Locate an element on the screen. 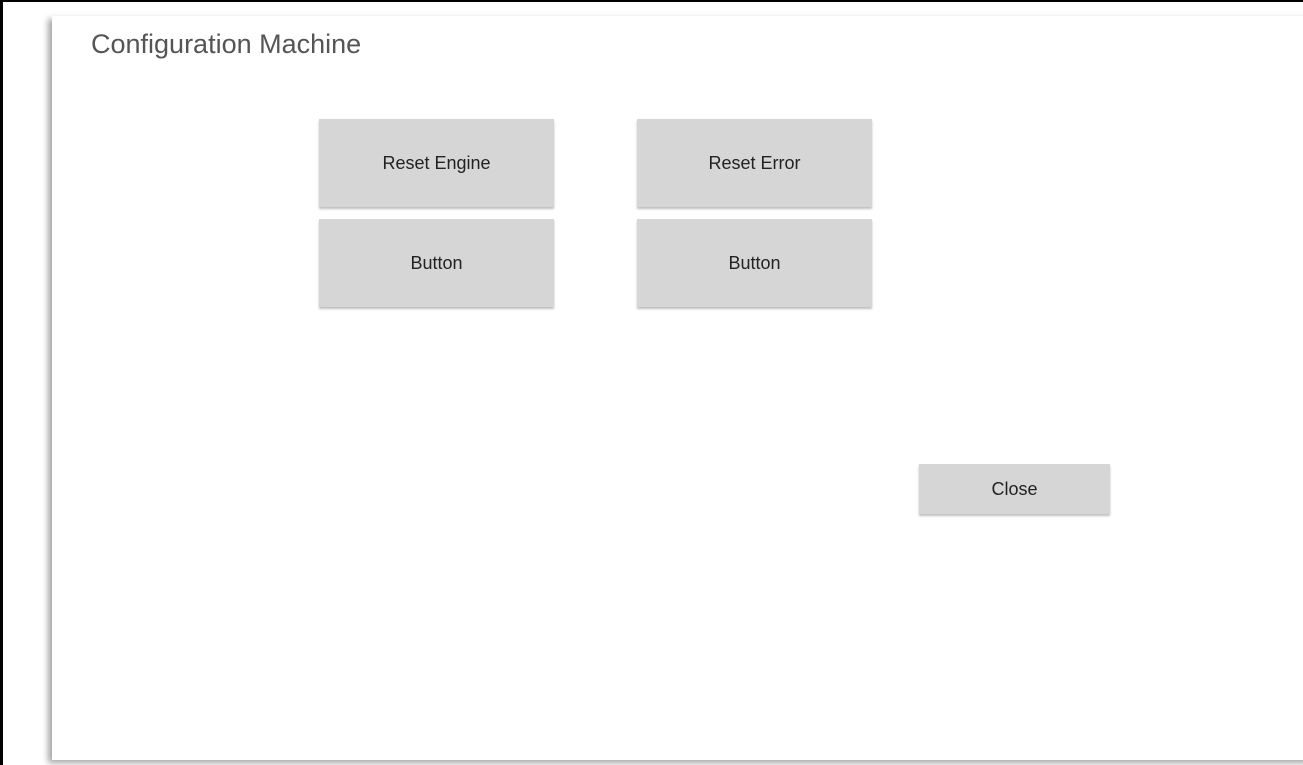  generic-button-2: Button is located at coordinates (754, 263).